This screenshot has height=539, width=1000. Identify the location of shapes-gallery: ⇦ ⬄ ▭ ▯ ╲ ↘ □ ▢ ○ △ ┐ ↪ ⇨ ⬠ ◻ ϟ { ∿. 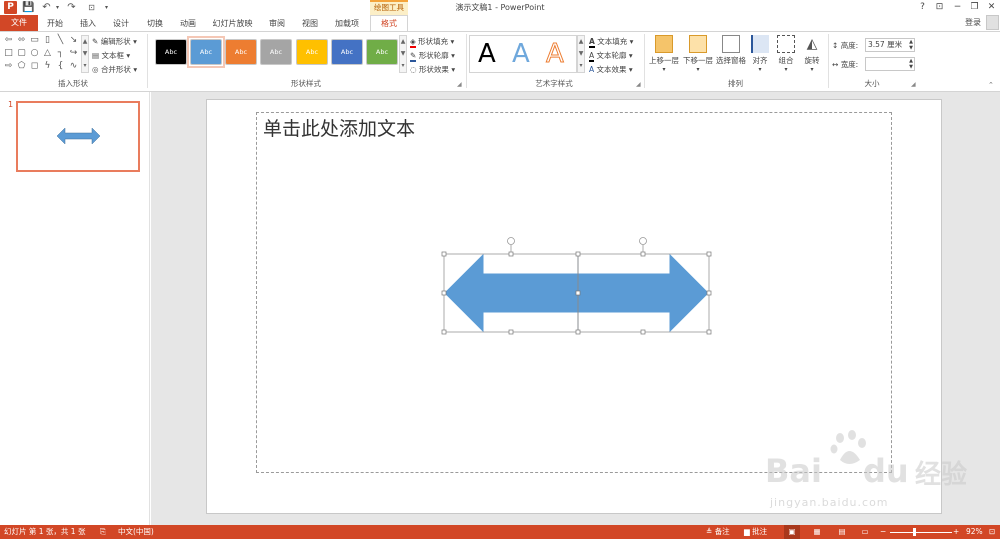
(43, 54).